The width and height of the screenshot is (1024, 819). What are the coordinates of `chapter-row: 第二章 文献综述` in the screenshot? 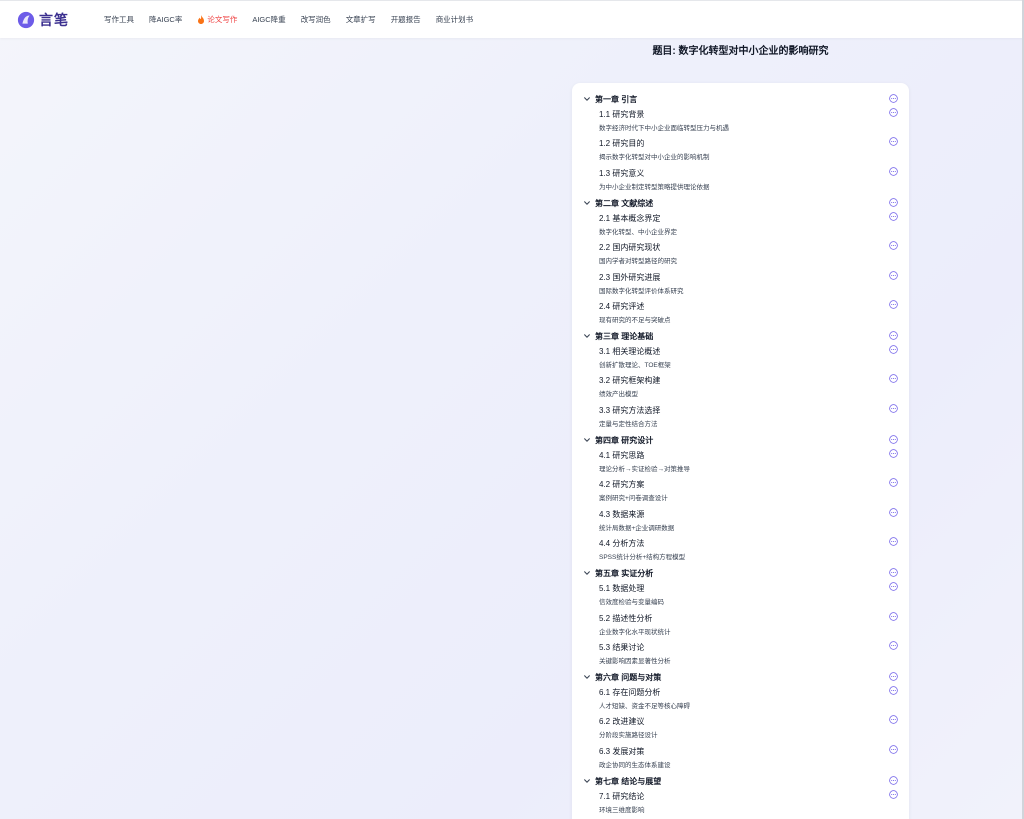 It's located at (740, 204).